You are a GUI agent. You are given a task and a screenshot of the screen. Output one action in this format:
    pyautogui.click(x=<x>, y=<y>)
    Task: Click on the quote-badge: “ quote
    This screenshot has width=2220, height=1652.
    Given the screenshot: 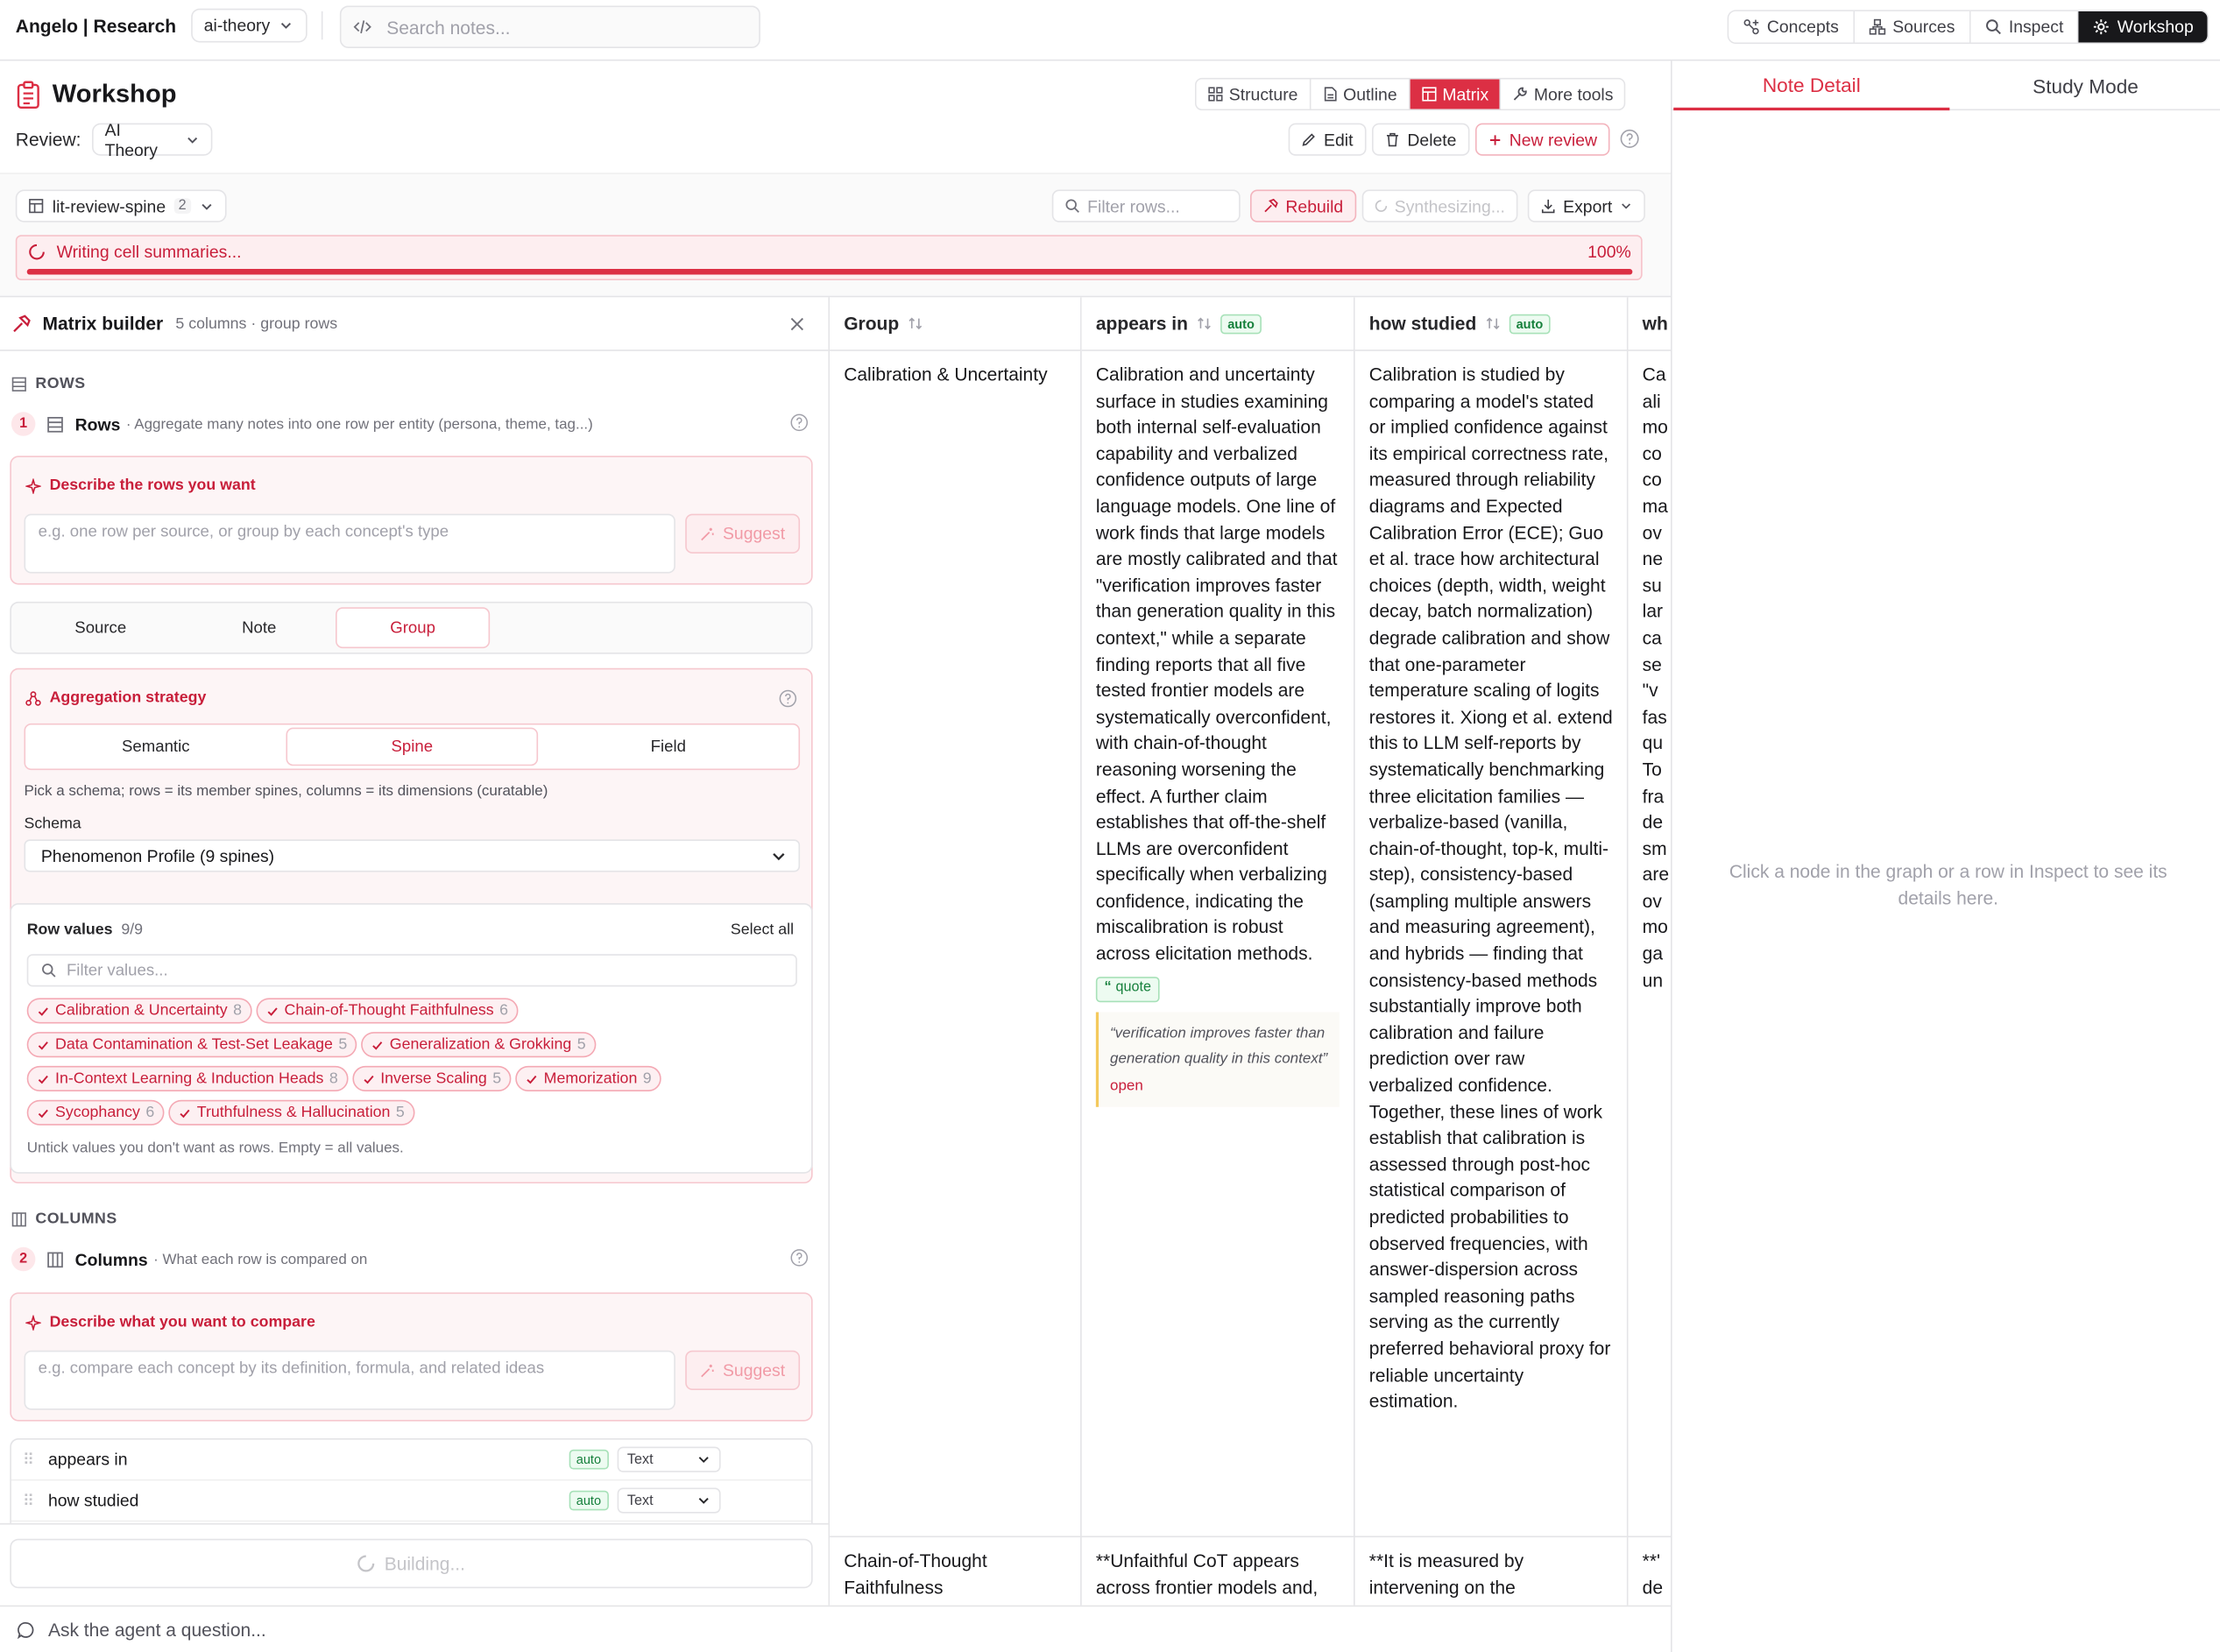 What is the action you would take?
    pyautogui.click(x=1128, y=989)
    